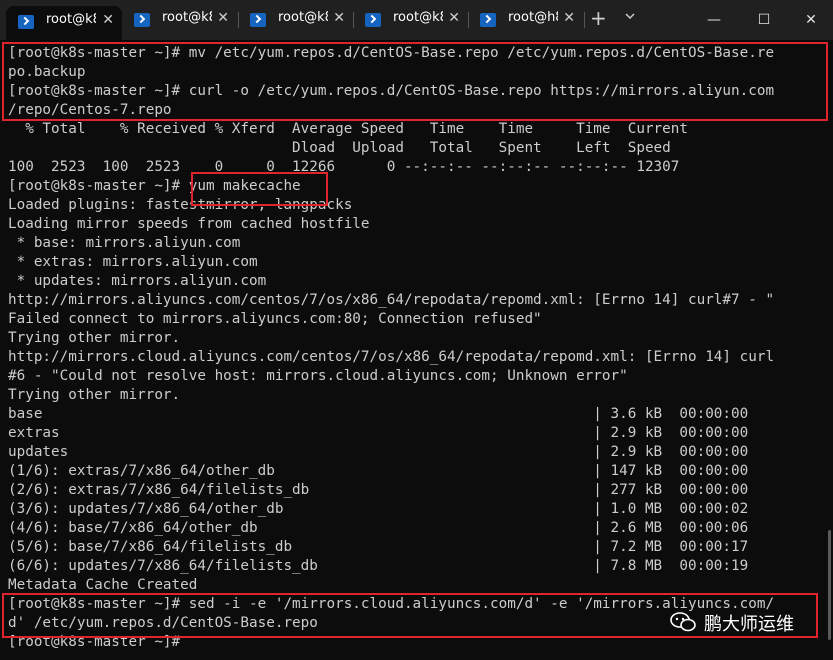  Describe the element at coordinates (683, 622) in the screenshot. I see `wechat-icon` at that location.